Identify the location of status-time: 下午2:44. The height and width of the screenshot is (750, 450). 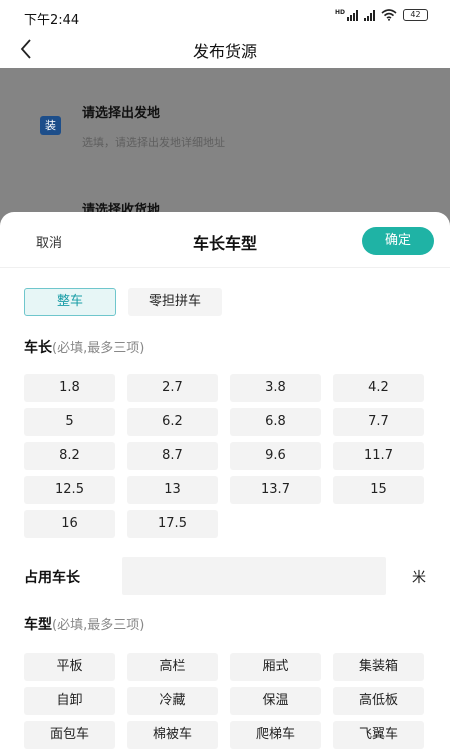
(52, 20).